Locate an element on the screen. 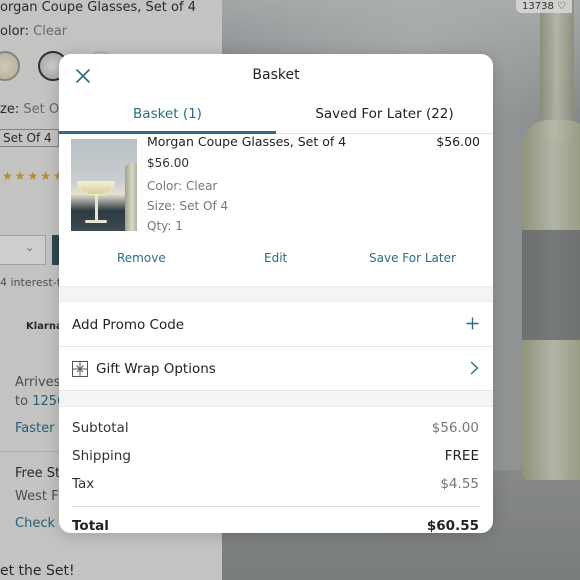 Image resolution: width=580 pixels, height=580 pixels. gift-wrap-row: Gift Wrap Options is located at coordinates (276, 369).